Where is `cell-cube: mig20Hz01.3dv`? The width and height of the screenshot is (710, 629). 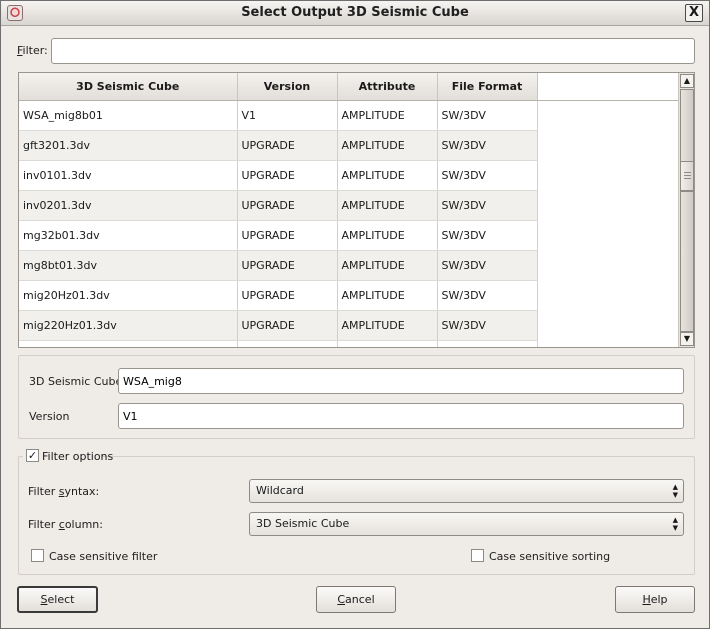 cell-cube: mig20Hz01.3dv is located at coordinates (128, 295).